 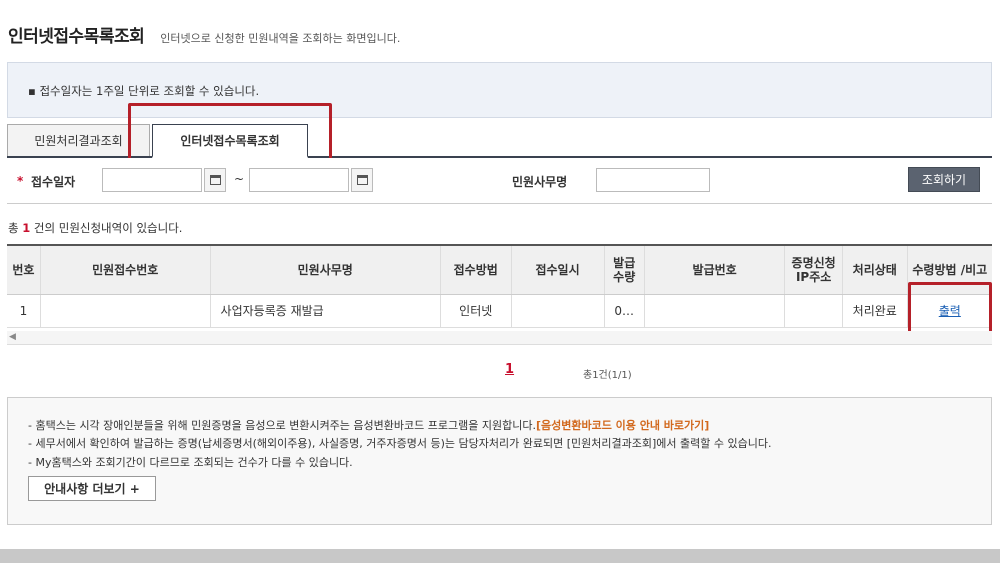 I want to click on cell-status: 처리완료, so click(x=875, y=311).